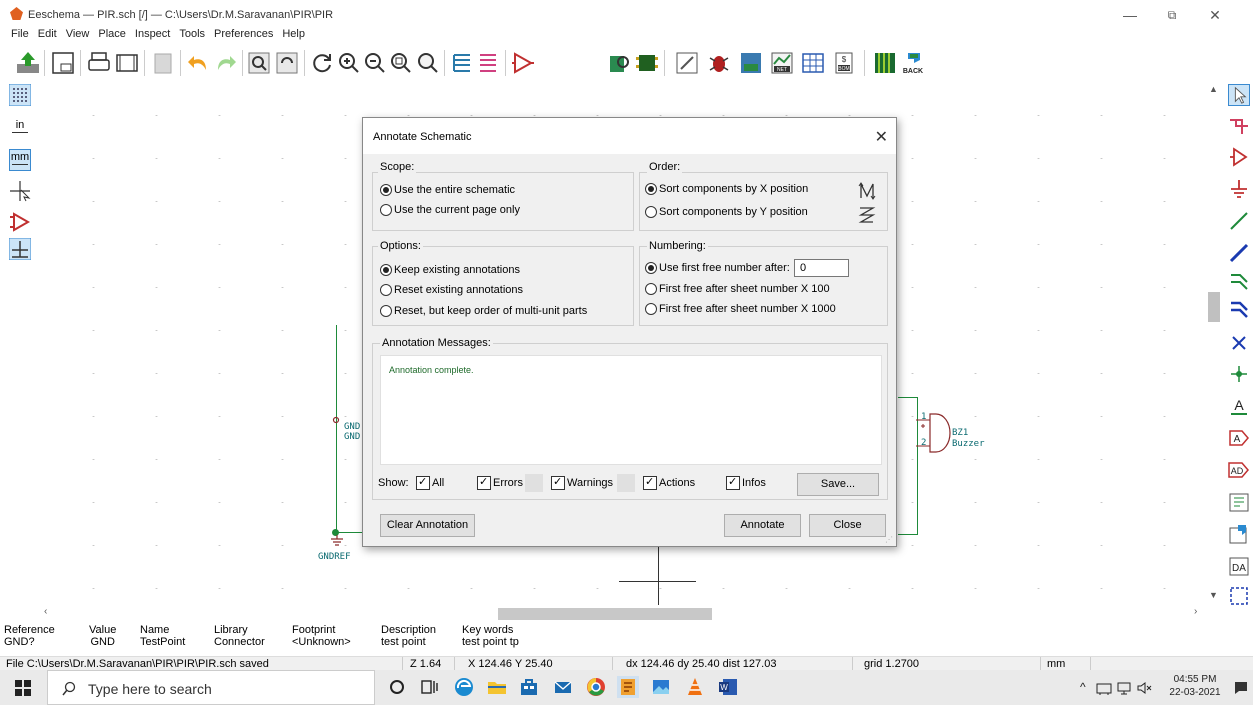  Describe the element at coordinates (1239, 502) in the screenshot. I see `add-hierarchical-sheet-icon` at that location.